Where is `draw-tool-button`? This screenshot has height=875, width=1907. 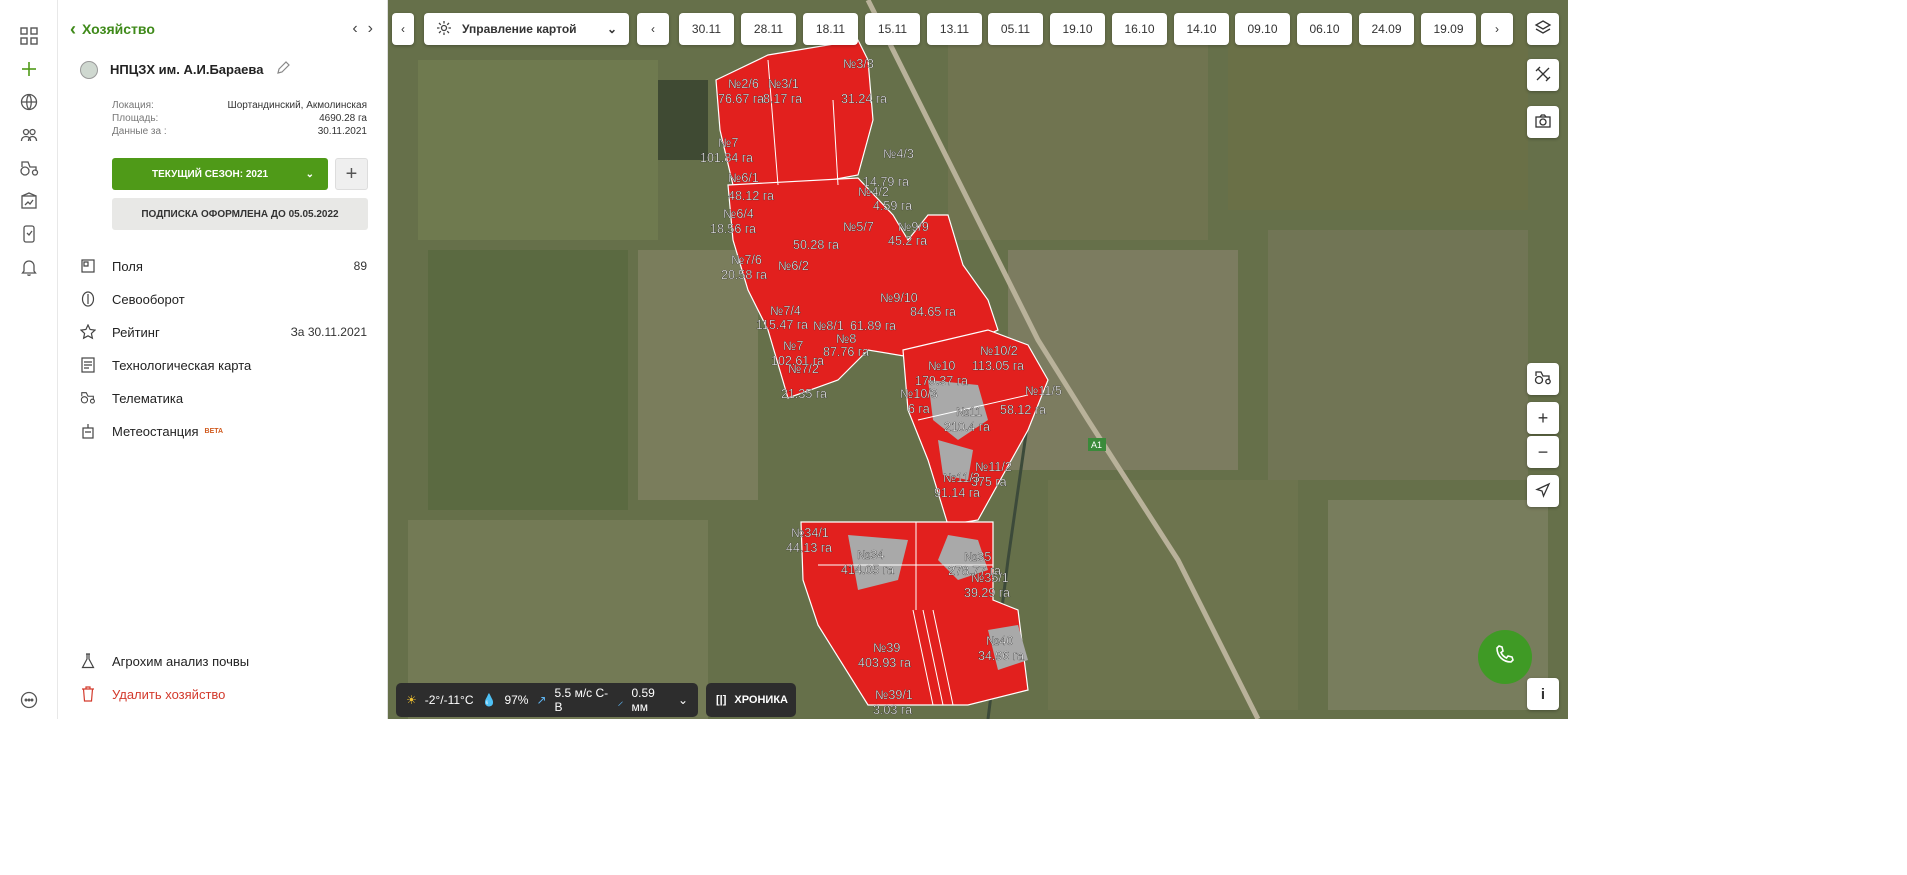 draw-tool-button is located at coordinates (1543, 75).